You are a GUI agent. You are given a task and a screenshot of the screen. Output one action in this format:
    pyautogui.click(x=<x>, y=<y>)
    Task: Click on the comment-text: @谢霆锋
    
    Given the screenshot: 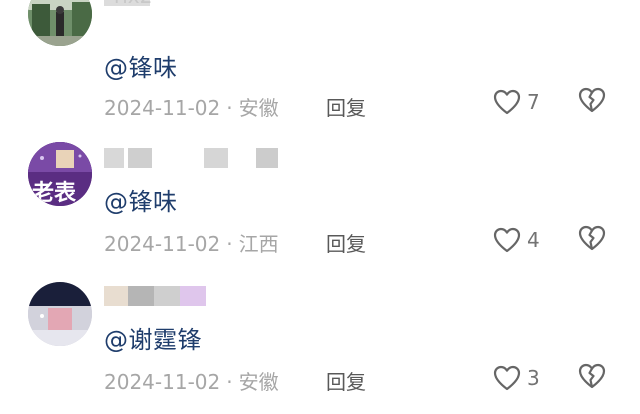 What is the action you would take?
    pyautogui.click(x=153, y=337)
    